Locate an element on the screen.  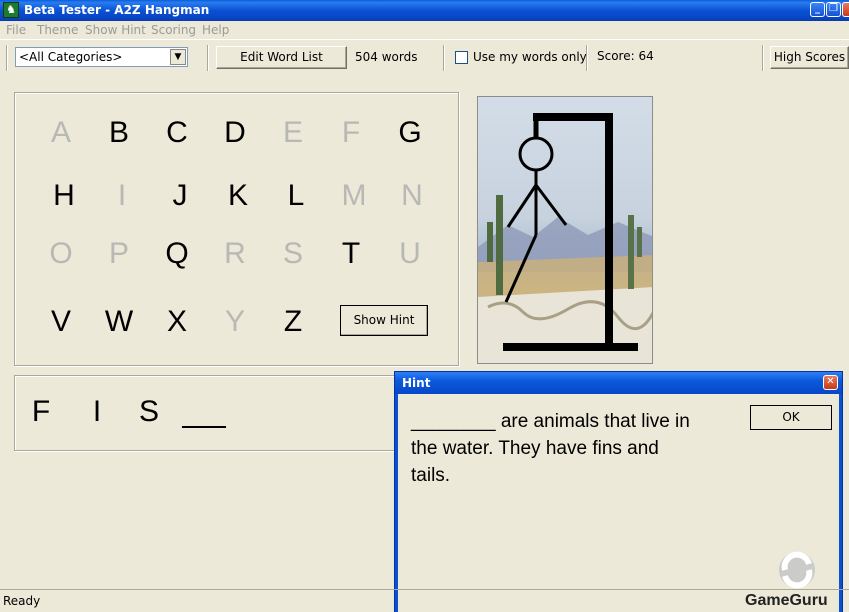
use-my-words-checkbox is located at coordinates (461, 57).